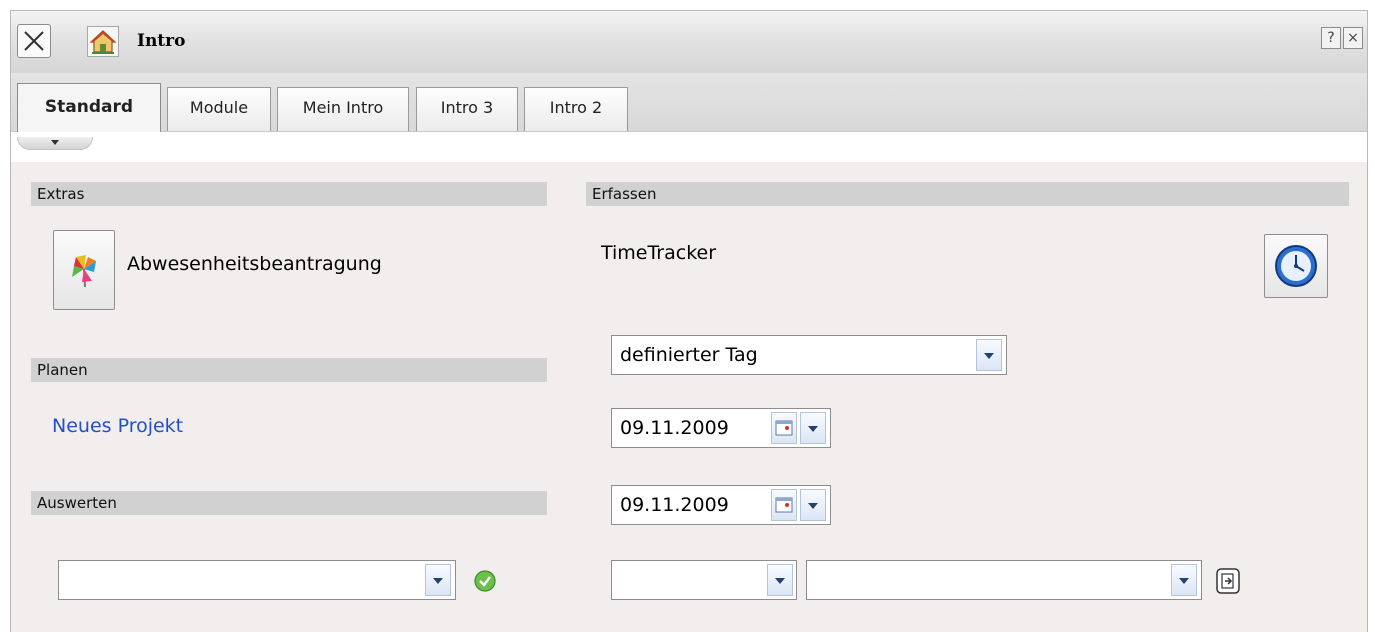 The image size is (1375, 632). Describe the element at coordinates (809, 355) in the screenshot. I see `day-mode-select: definierter Tag` at that location.